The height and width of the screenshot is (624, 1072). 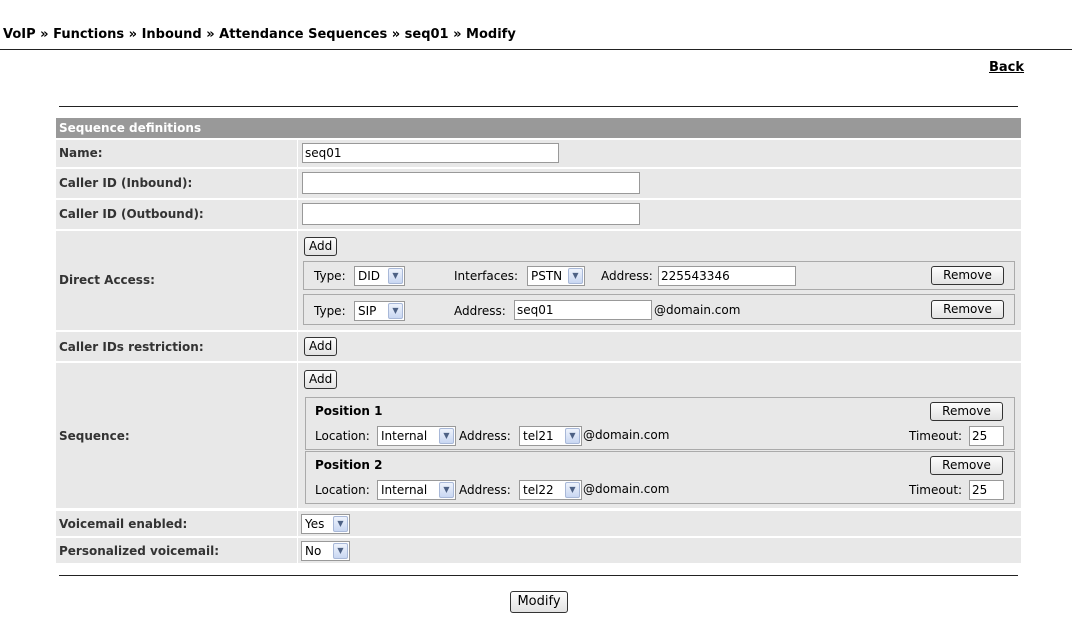 I want to click on direct-access-entry: Type: SIP ▼ Address: @domain.com Remove, so click(x=659, y=309).